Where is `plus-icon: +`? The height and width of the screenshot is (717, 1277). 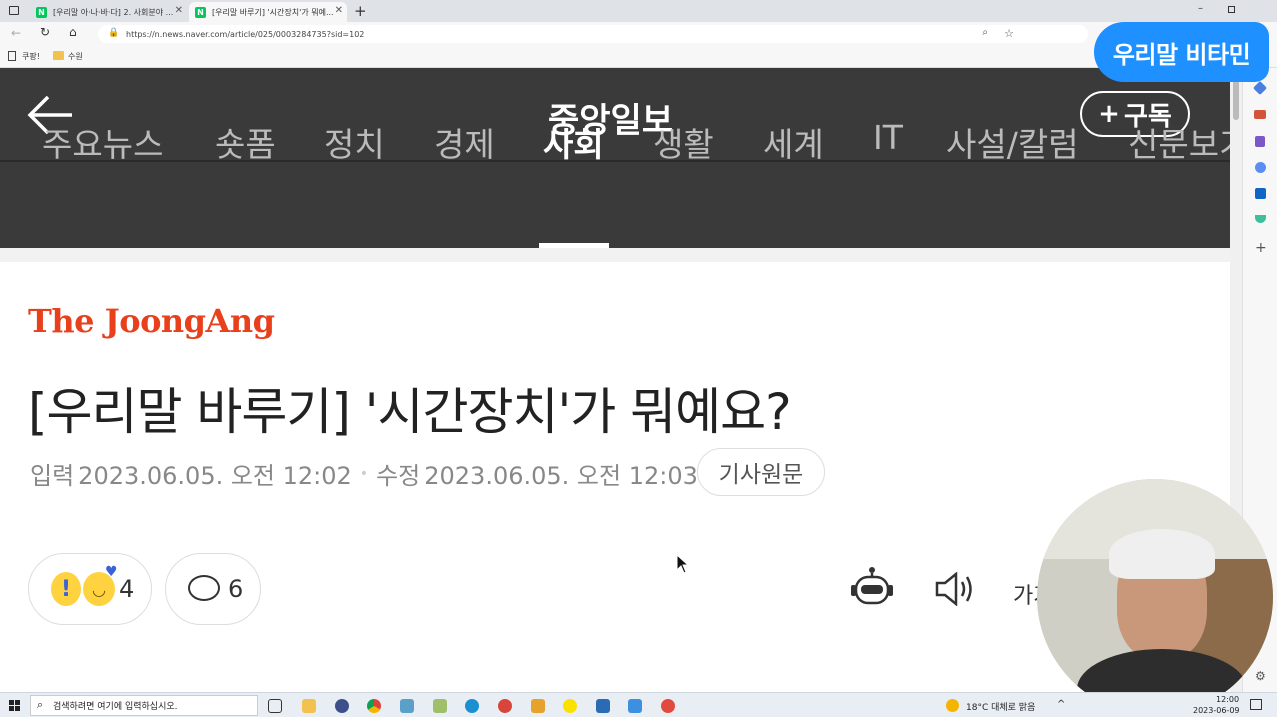 plus-icon: + is located at coordinates (1109, 114).